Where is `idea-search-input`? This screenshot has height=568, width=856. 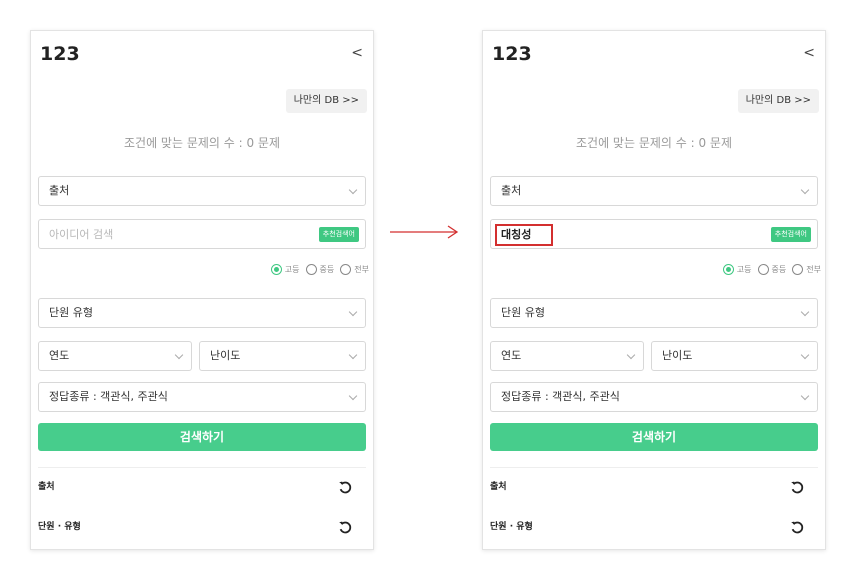 idea-search-input is located at coordinates (149, 234).